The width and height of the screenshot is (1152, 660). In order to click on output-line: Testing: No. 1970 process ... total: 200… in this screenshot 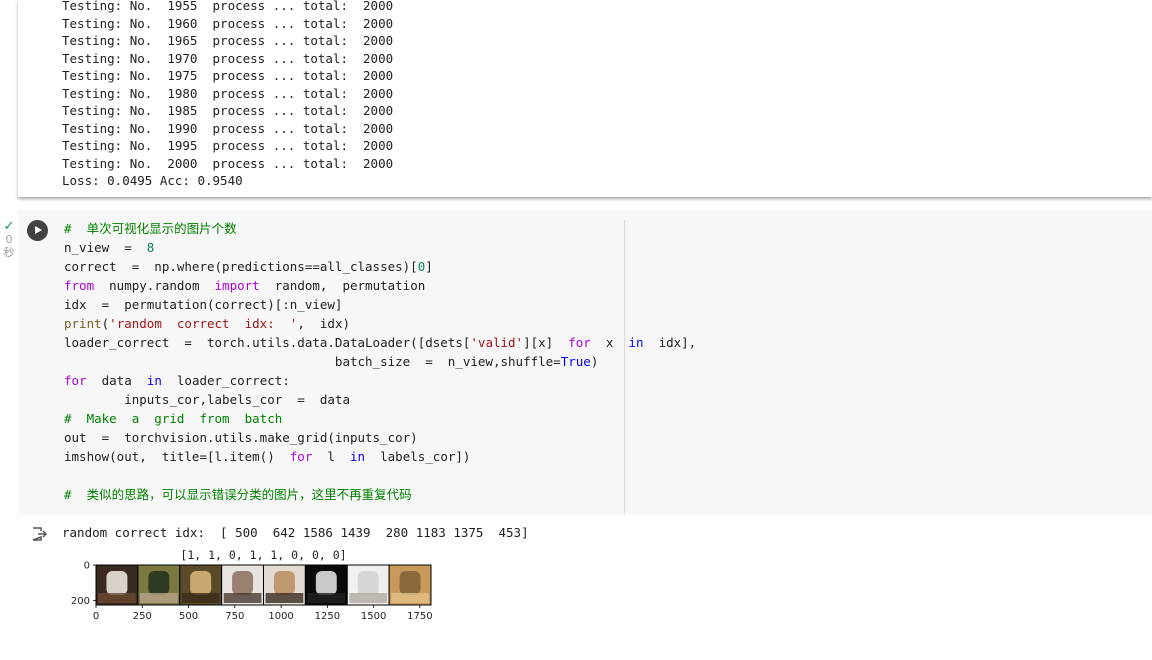, I will do `click(228, 58)`.